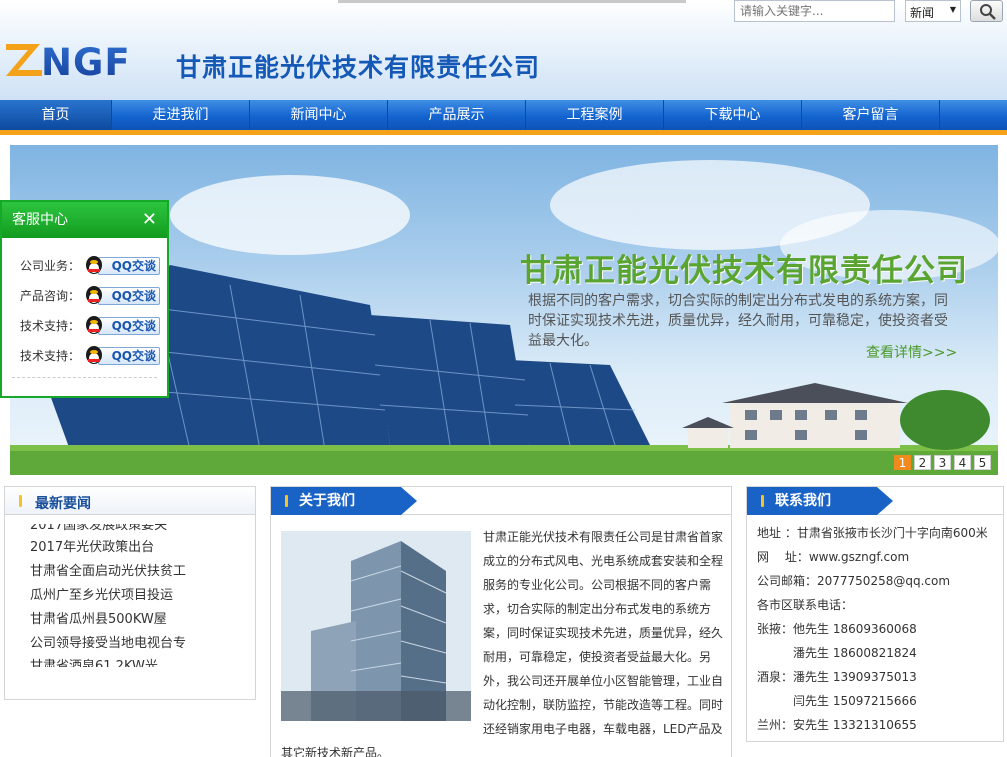  I want to click on nav-messages: 客户留言, so click(871, 115).